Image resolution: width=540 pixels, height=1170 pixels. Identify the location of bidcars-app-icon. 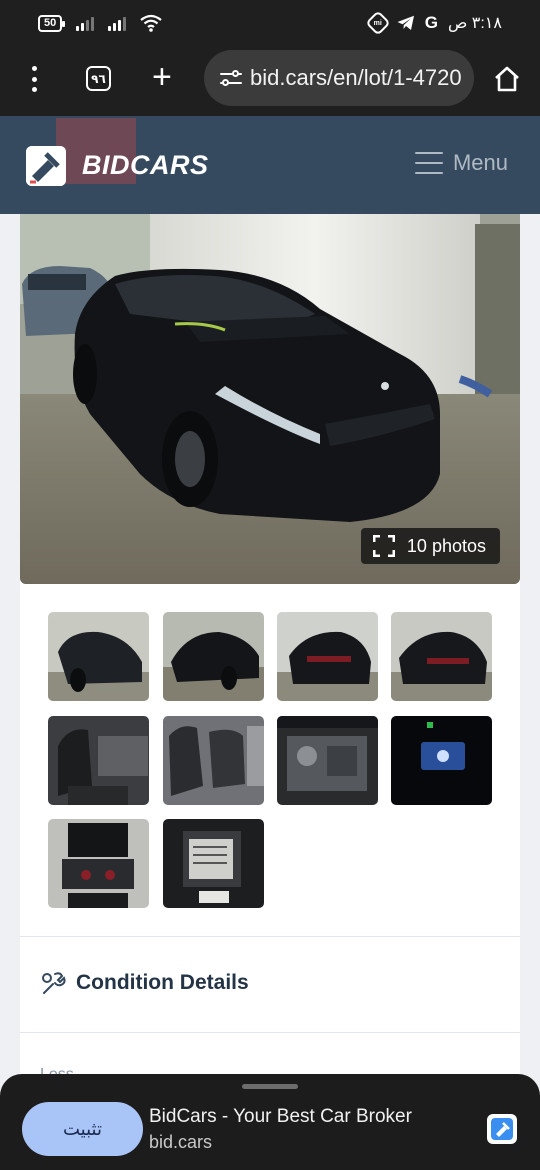
(502, 1129).